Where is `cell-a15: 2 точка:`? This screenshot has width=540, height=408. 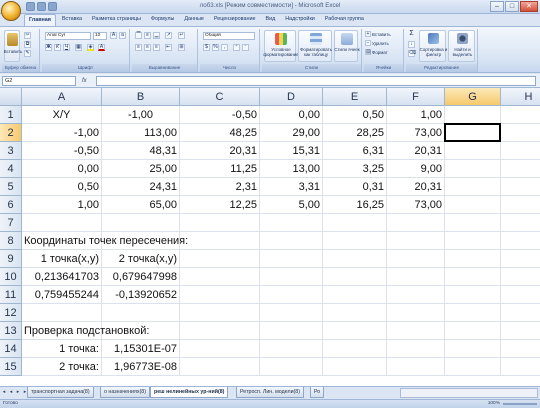 cell-a15: 2 точка: is located at coordinates (62, 367).